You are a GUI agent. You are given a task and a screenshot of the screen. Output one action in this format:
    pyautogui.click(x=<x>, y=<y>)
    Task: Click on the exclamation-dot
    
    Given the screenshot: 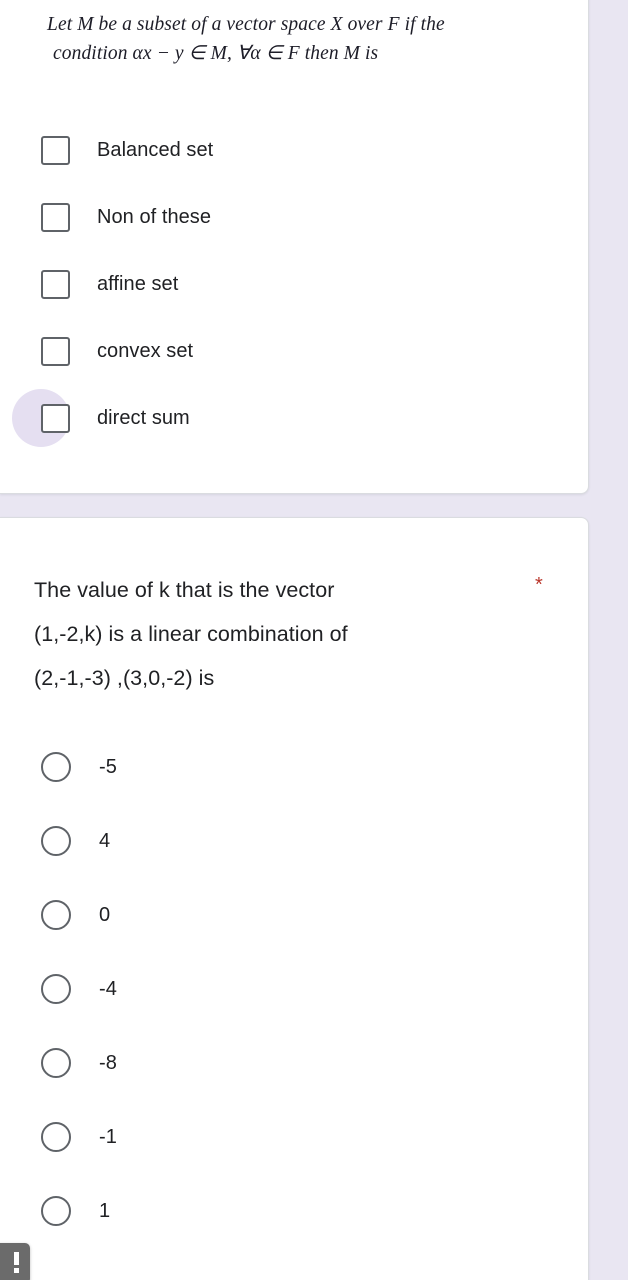 What is the action you would take?
    pyautogui.click(x=16, y=1270)
    